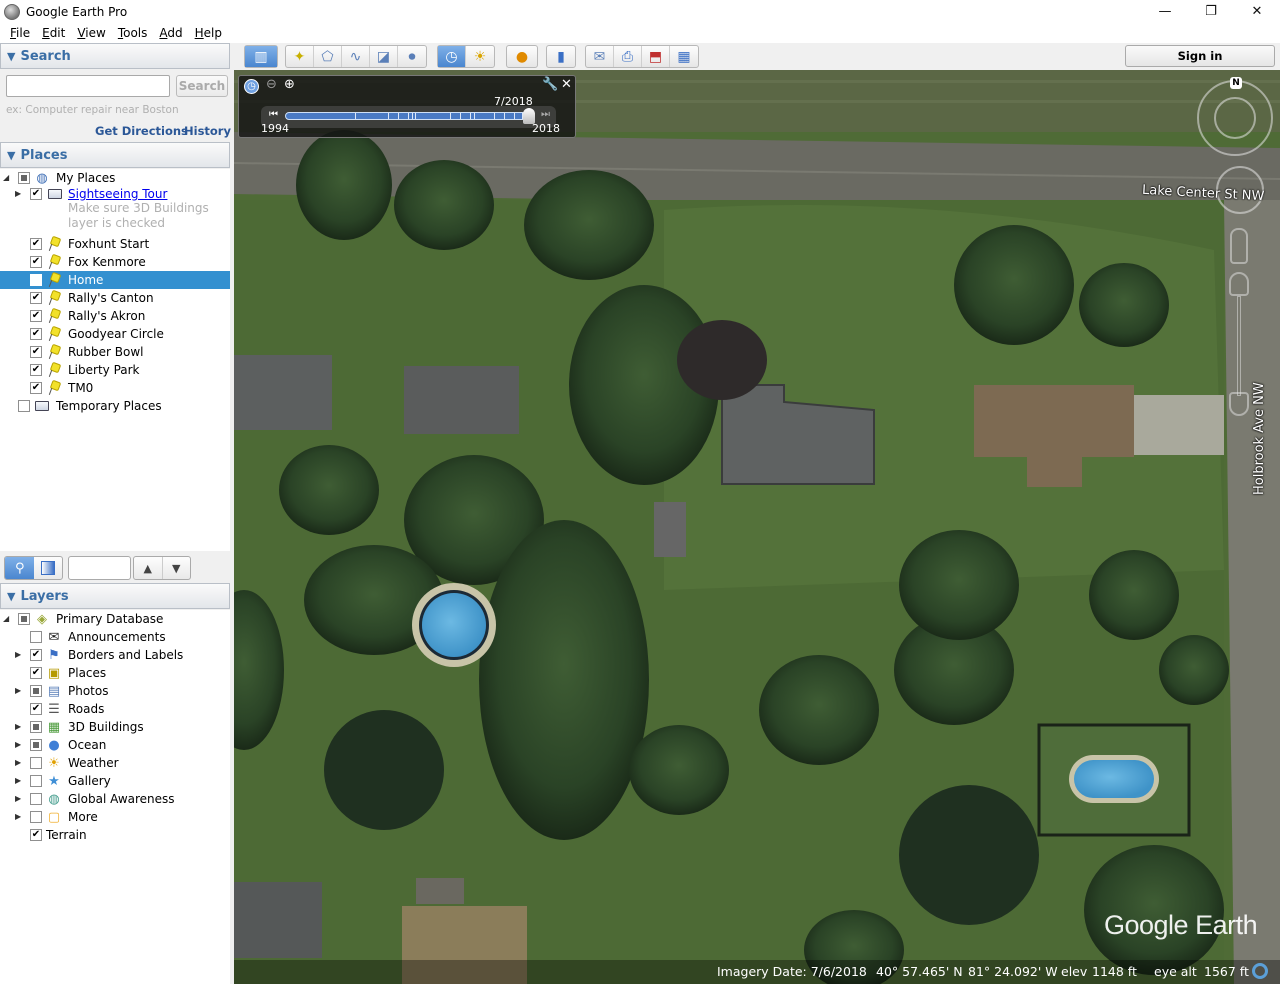 The height and width of the screenshot is (984, 1280). Describe the element at coordinates (53, 33) in the screenshot. I see `menu-edit: Edit` at that location.